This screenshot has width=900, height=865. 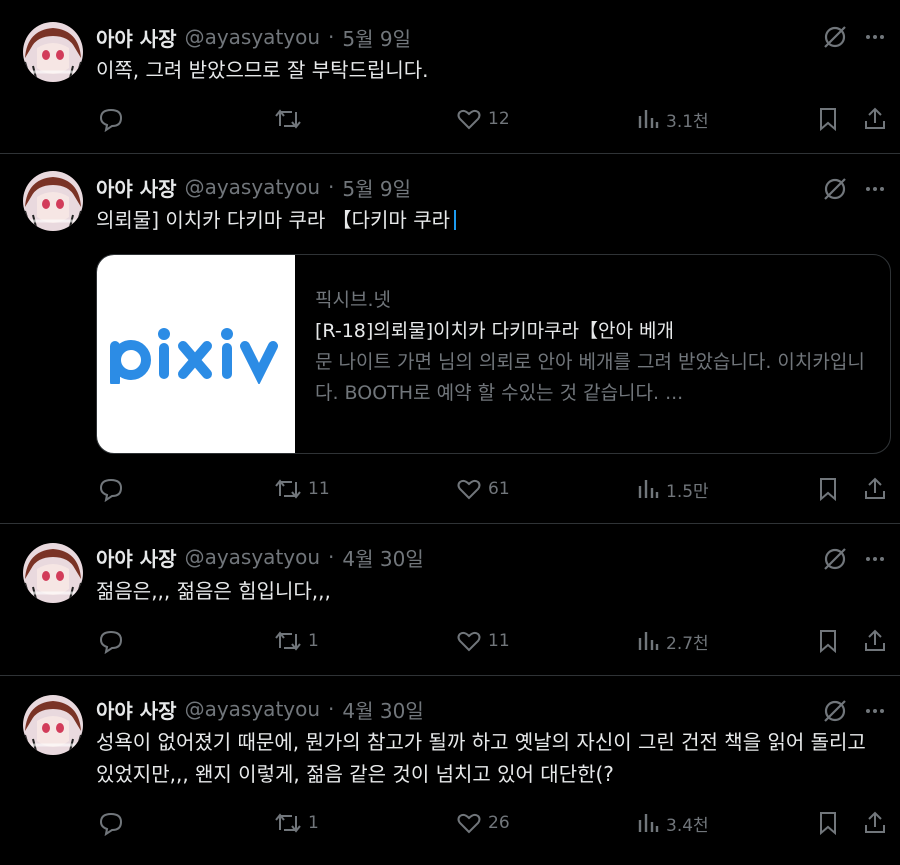 I want to click on tweet-actions: 1 11 2.7천, so click(x=496, y=641).